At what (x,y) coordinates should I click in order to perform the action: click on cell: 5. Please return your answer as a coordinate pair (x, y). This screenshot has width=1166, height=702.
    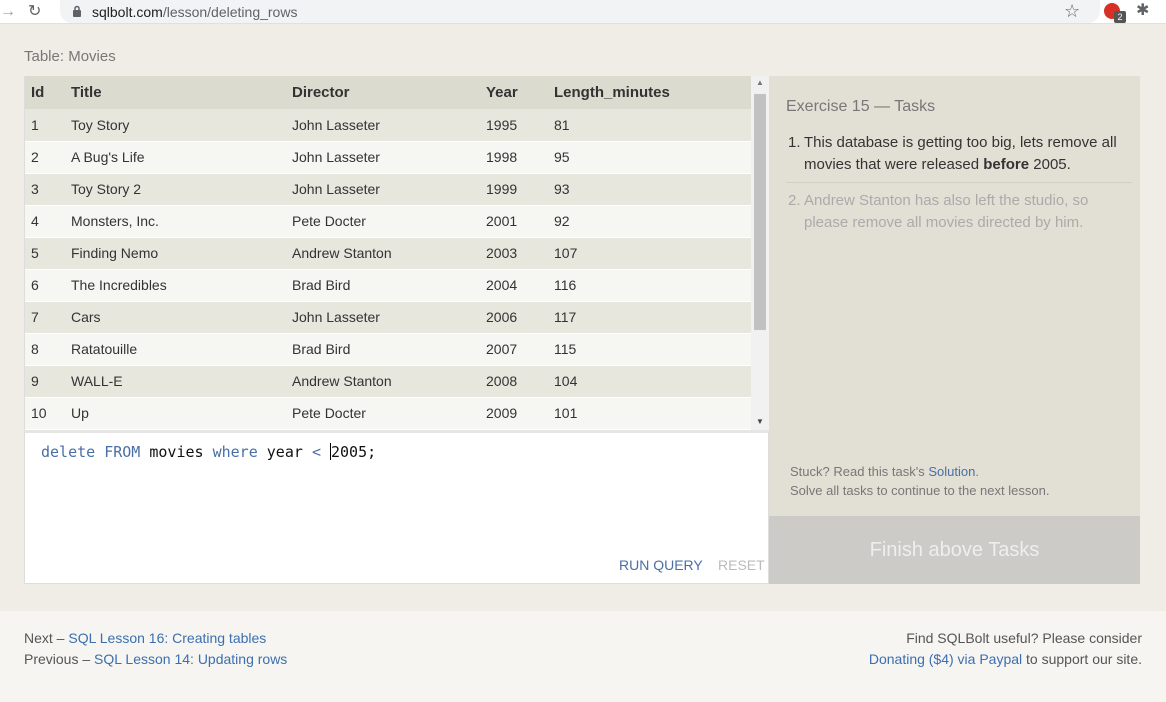
    Looking at the image, I should click on (45, 253).